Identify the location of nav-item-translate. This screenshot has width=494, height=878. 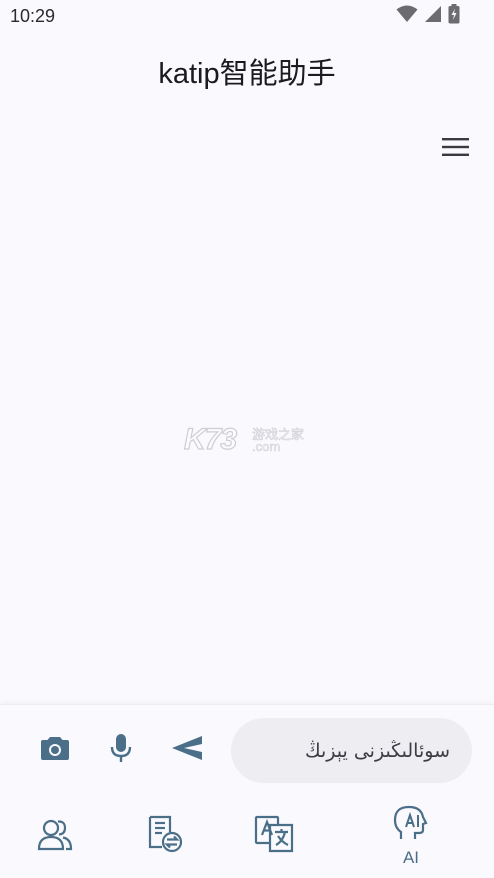
(274, 836).